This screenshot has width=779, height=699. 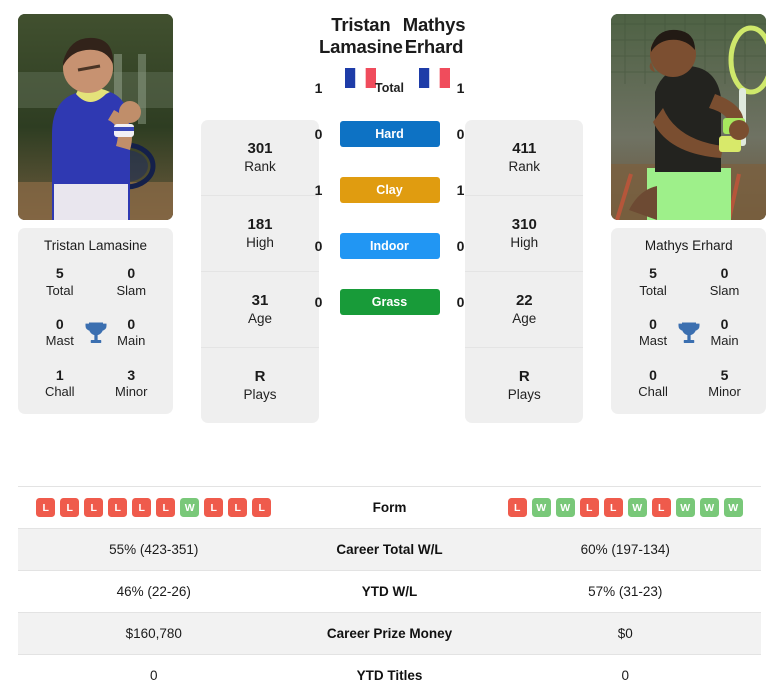 I want to click on right-titles-total-label: Total, so click(x=653, y=290).